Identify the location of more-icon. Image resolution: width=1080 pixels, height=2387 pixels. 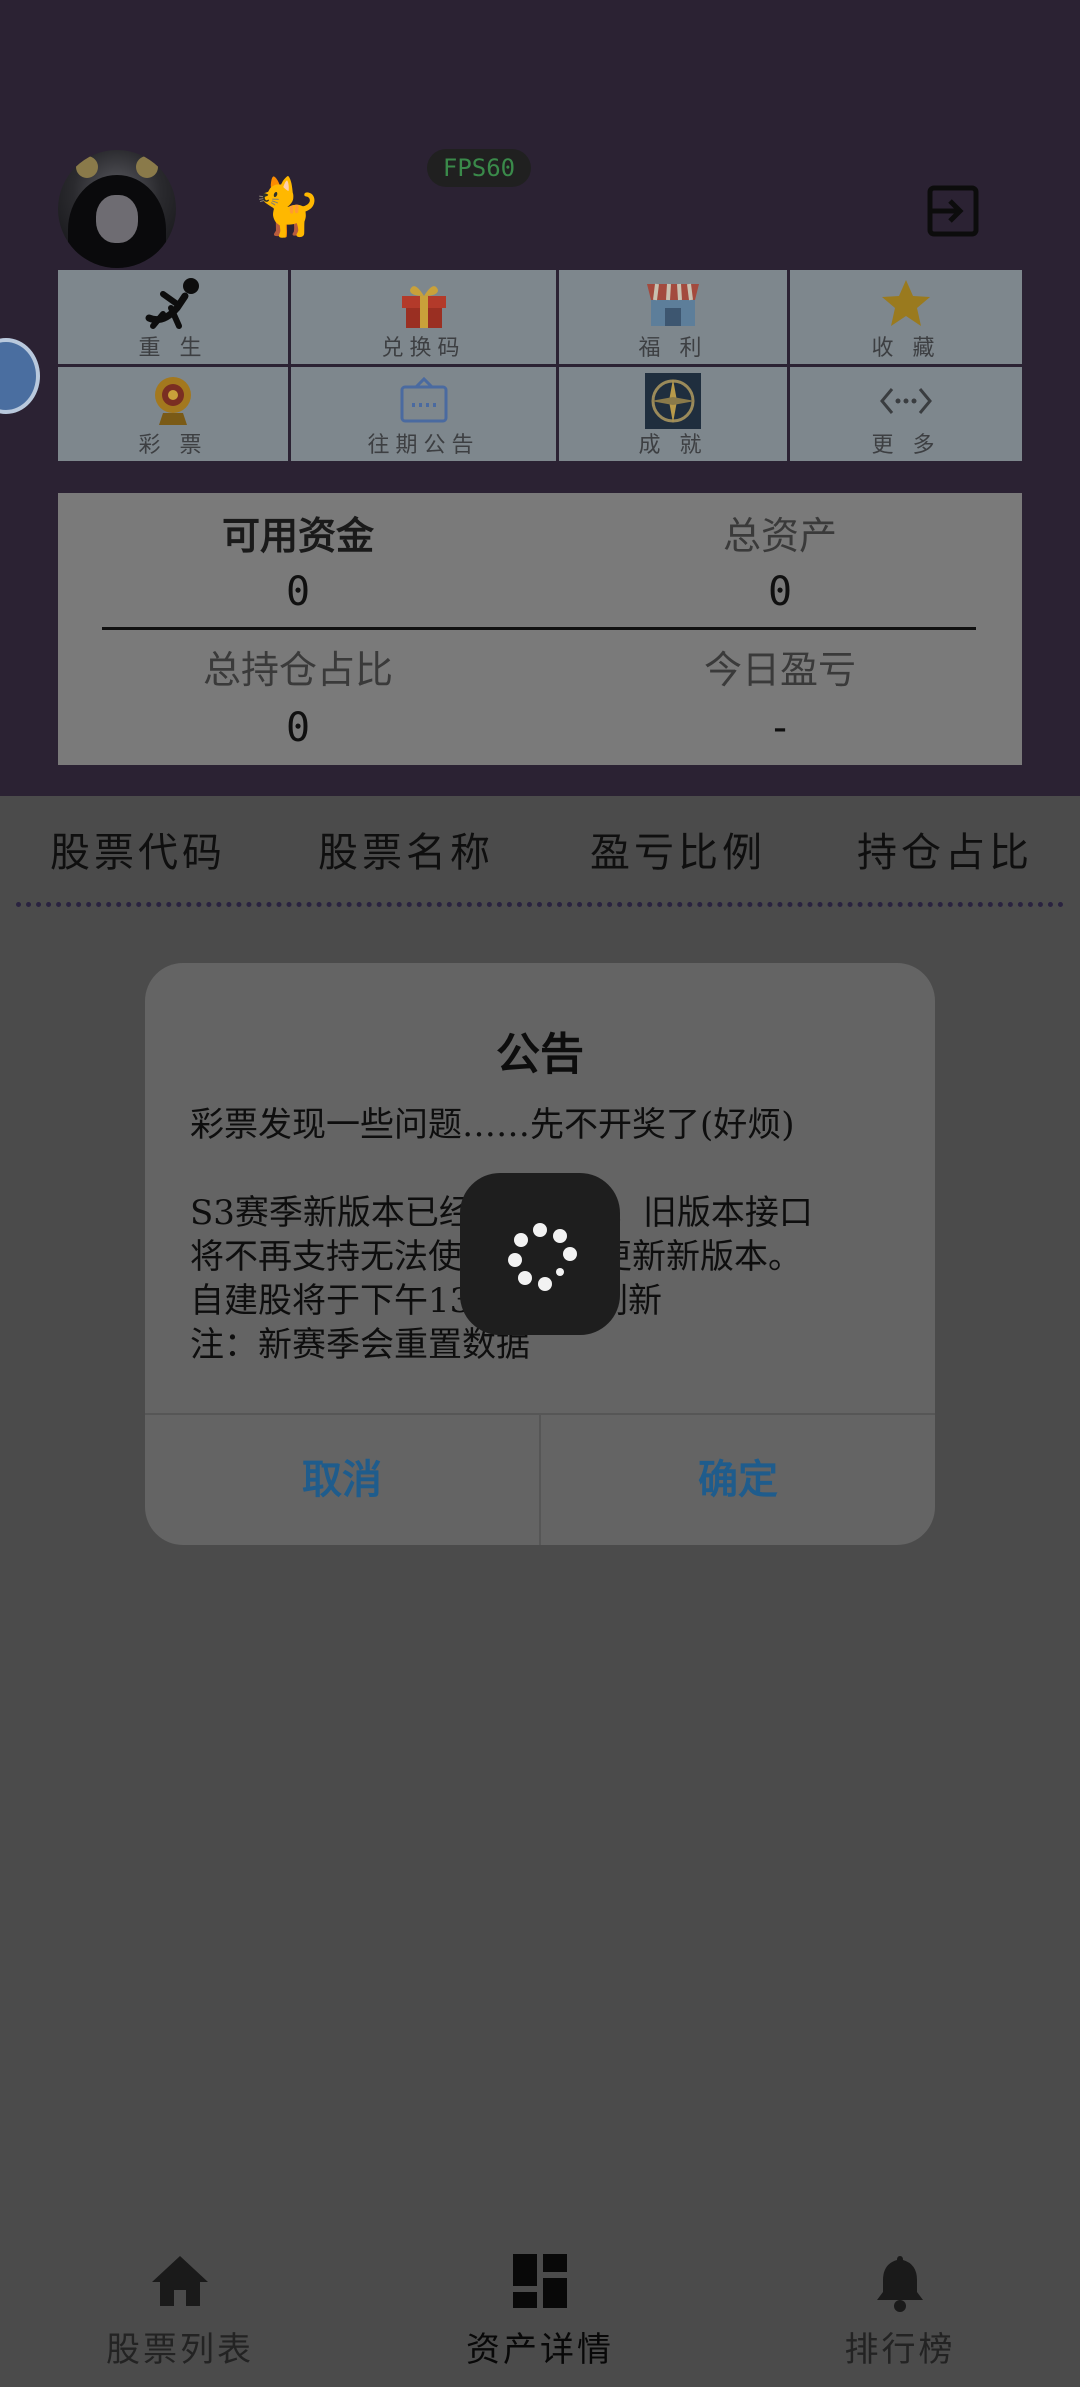
(906, 401).